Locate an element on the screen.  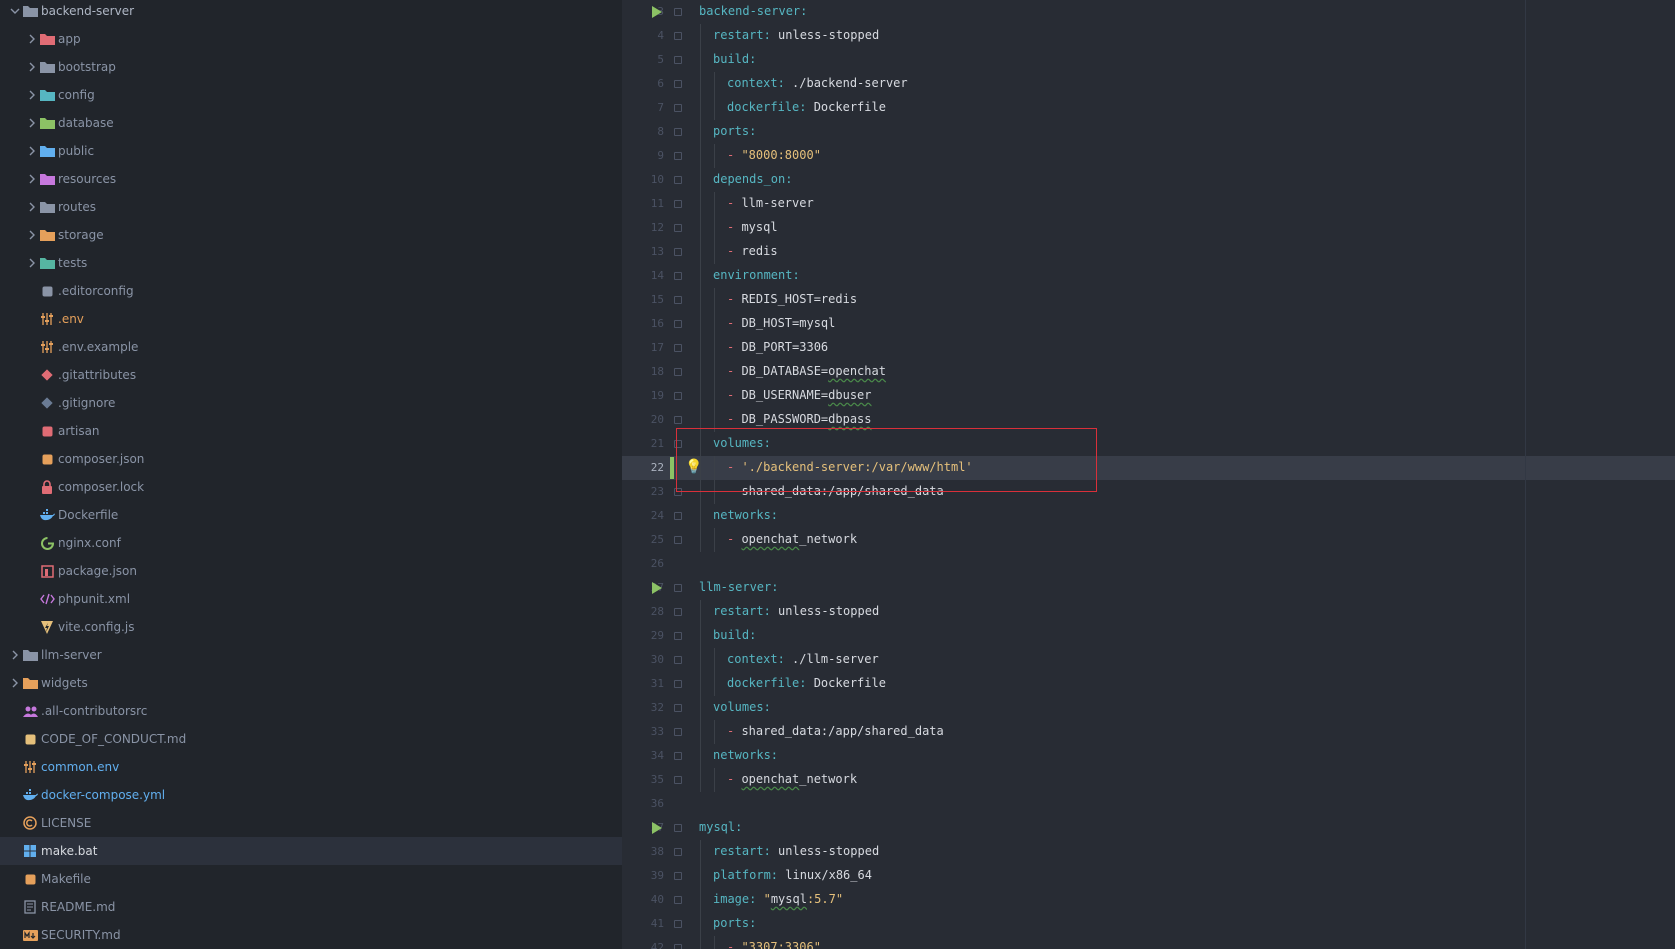
tree-item: Dockerfile is located at coordinates (311, 515).